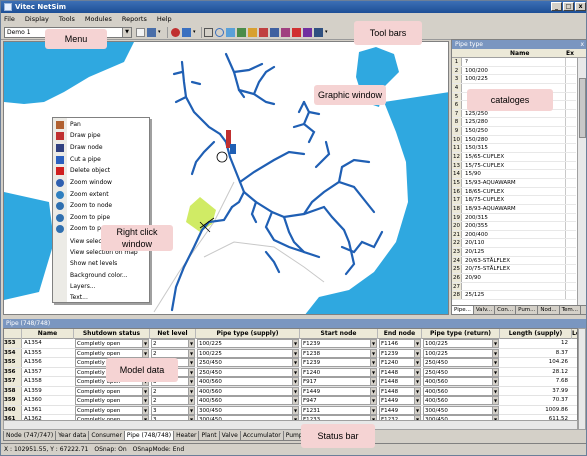 This screenshot has height=456, width=587. I want to click on cell-level: 3▼, so click(173, 410).